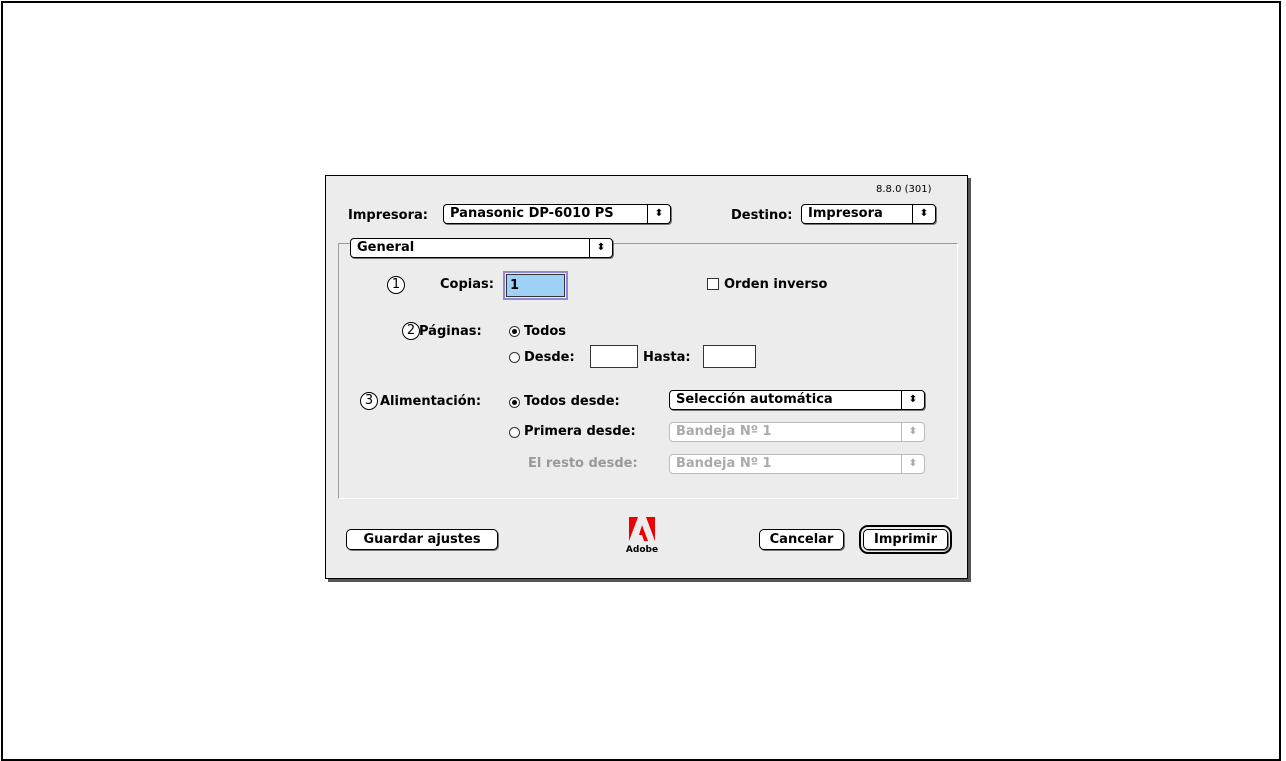 This screenshot has height=761, width=1286. Describe the element at coordinates (729, 356) in the screenshot. I see `pages-to-input` at that location.